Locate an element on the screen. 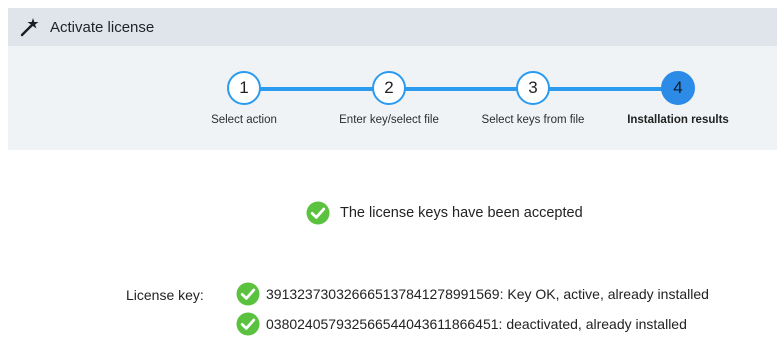  magic-wand-icon is located at coordinates (30, 27).